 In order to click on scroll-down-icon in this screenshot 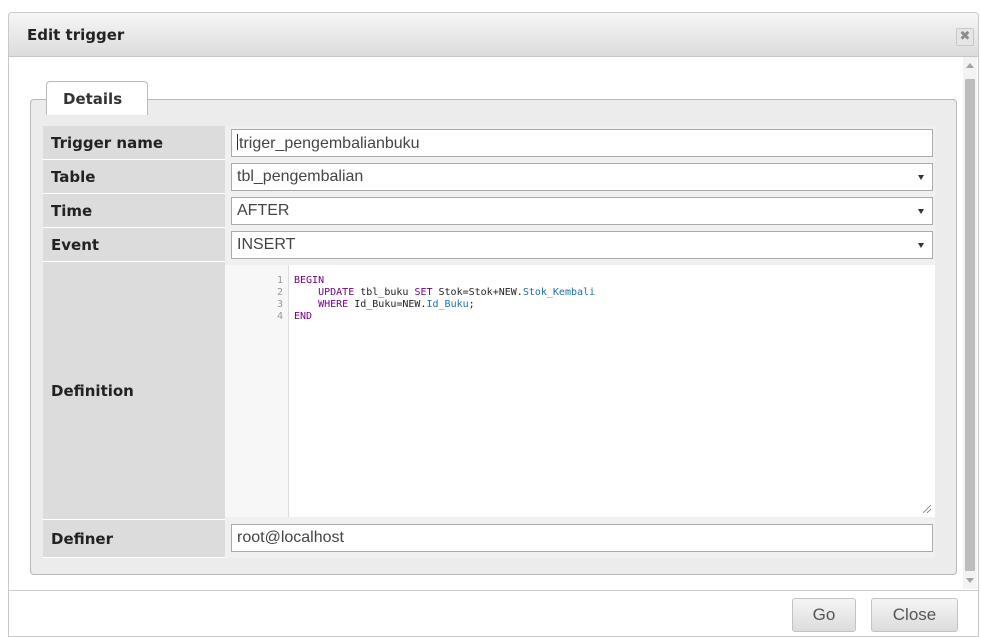, I will do `click(970, 580)`.